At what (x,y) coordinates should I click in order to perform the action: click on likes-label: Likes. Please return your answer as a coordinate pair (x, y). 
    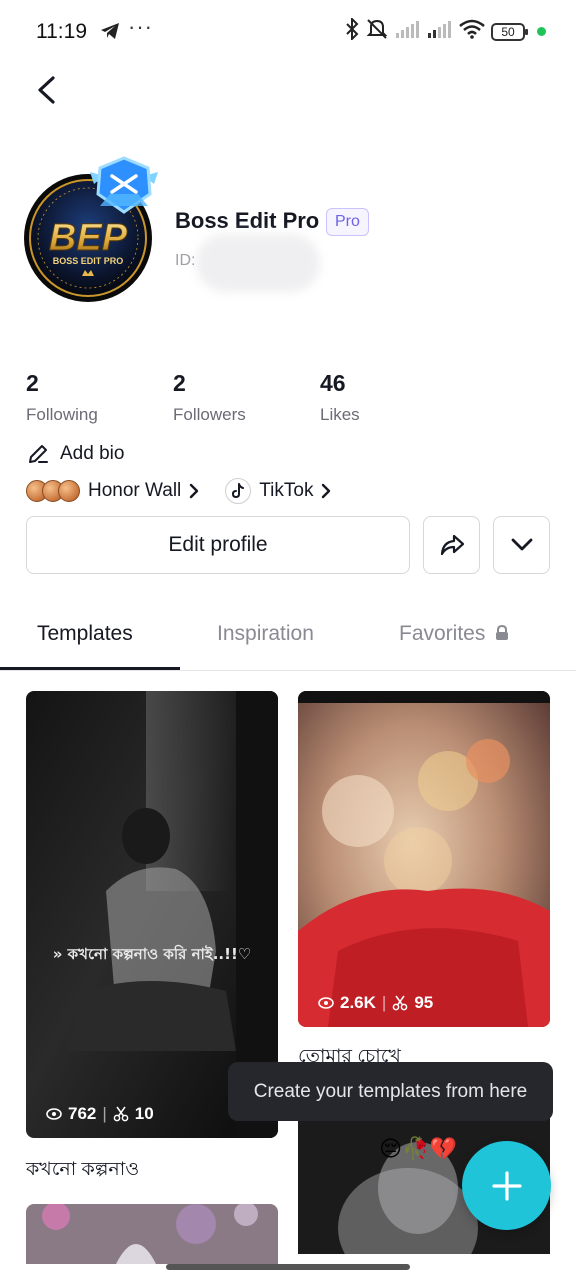
    Looking at the image, I should click on (340, 414).